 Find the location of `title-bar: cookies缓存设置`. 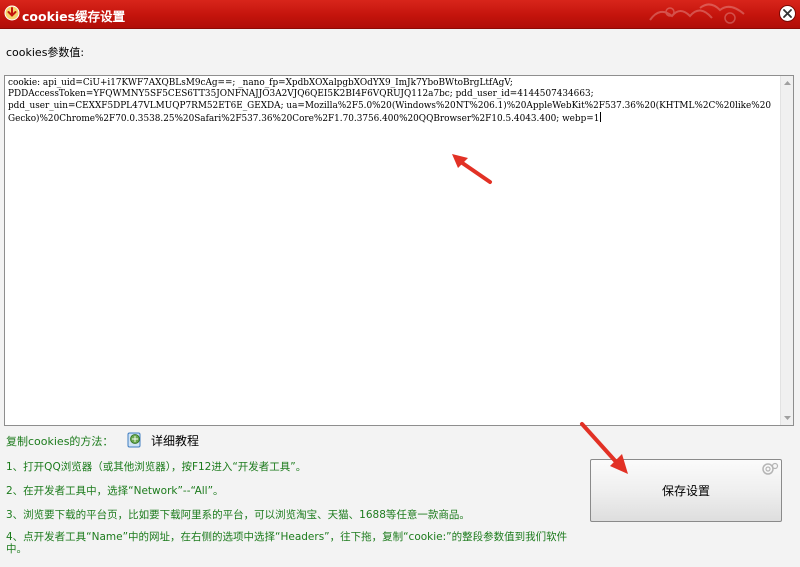

title-bar: cookies缓存设置 is located at coordinates (400, 14).